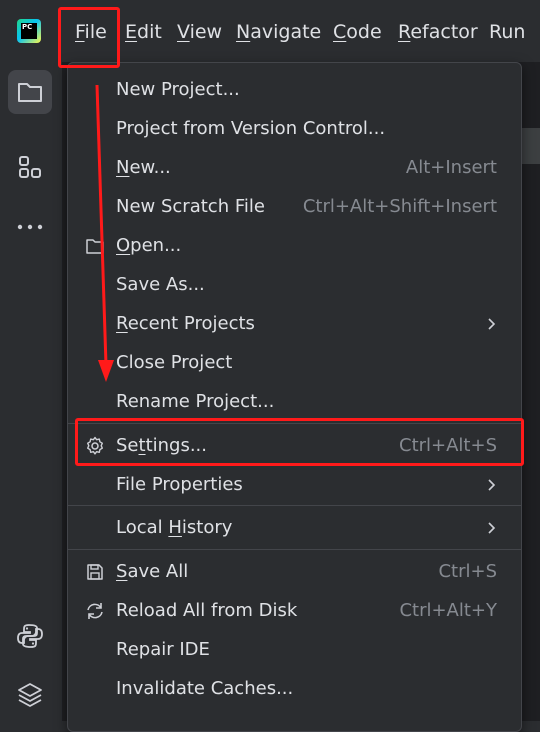  What do you see at coordinates (163, 649) in the screenshot?
I see `menu-item-label: Repair IDE` at bounding box center [163, 649].